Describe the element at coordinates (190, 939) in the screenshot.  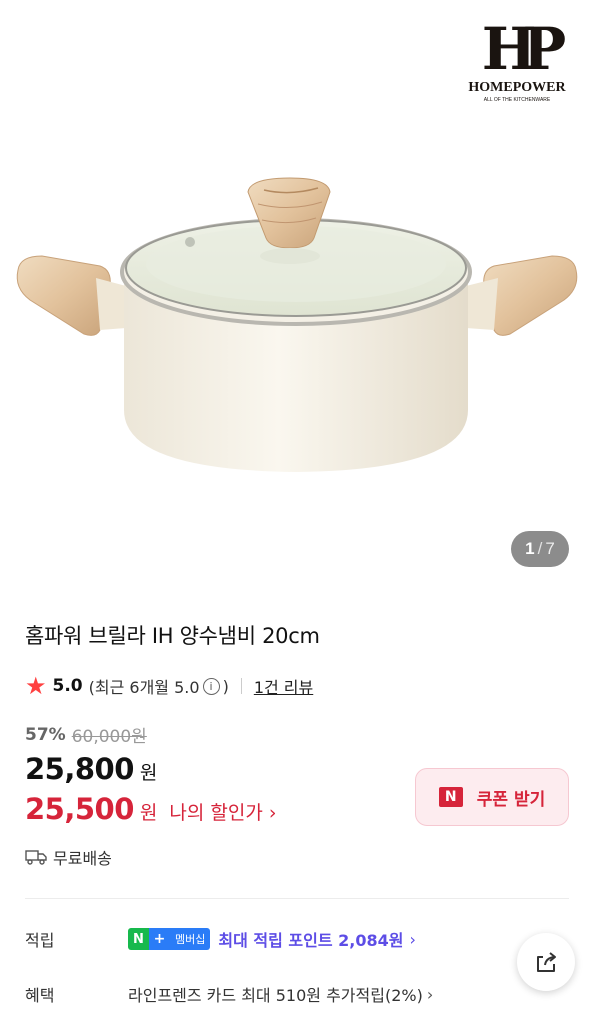
I see `membership-label: 멤버십` at that location.